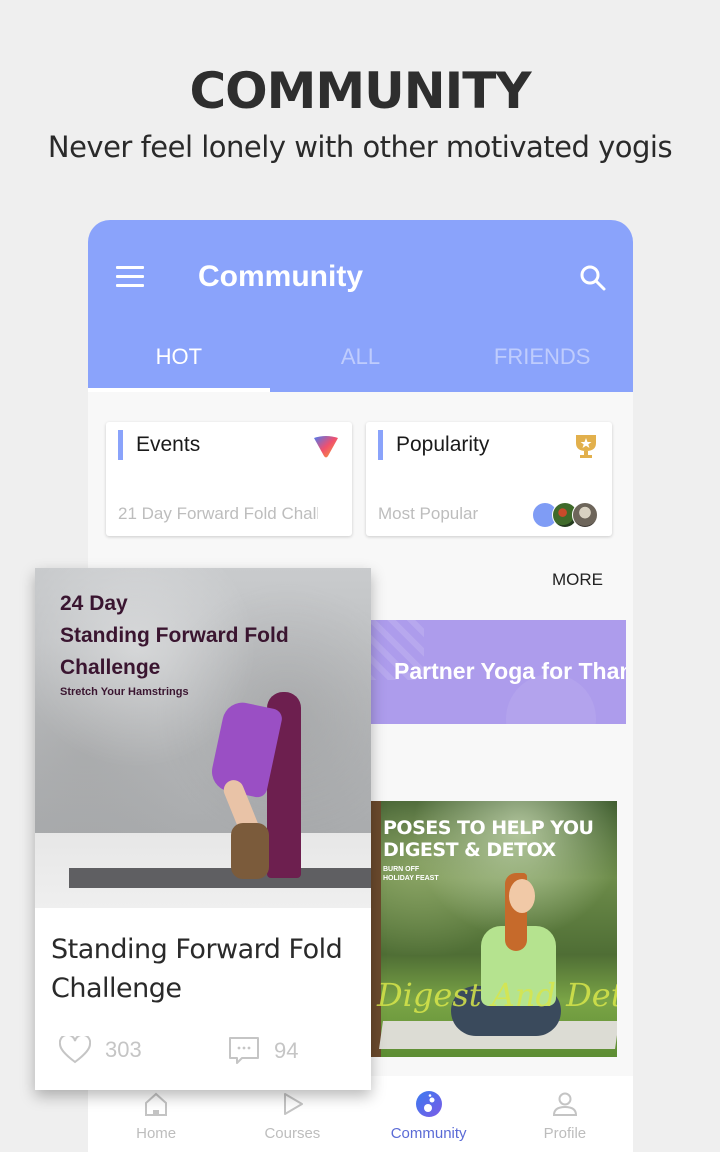 The width and height of the screenshot is (720, 1152). Describe the element at coordinates (577, 580) in the screenshot. I see `more-link: MORE` at that location.